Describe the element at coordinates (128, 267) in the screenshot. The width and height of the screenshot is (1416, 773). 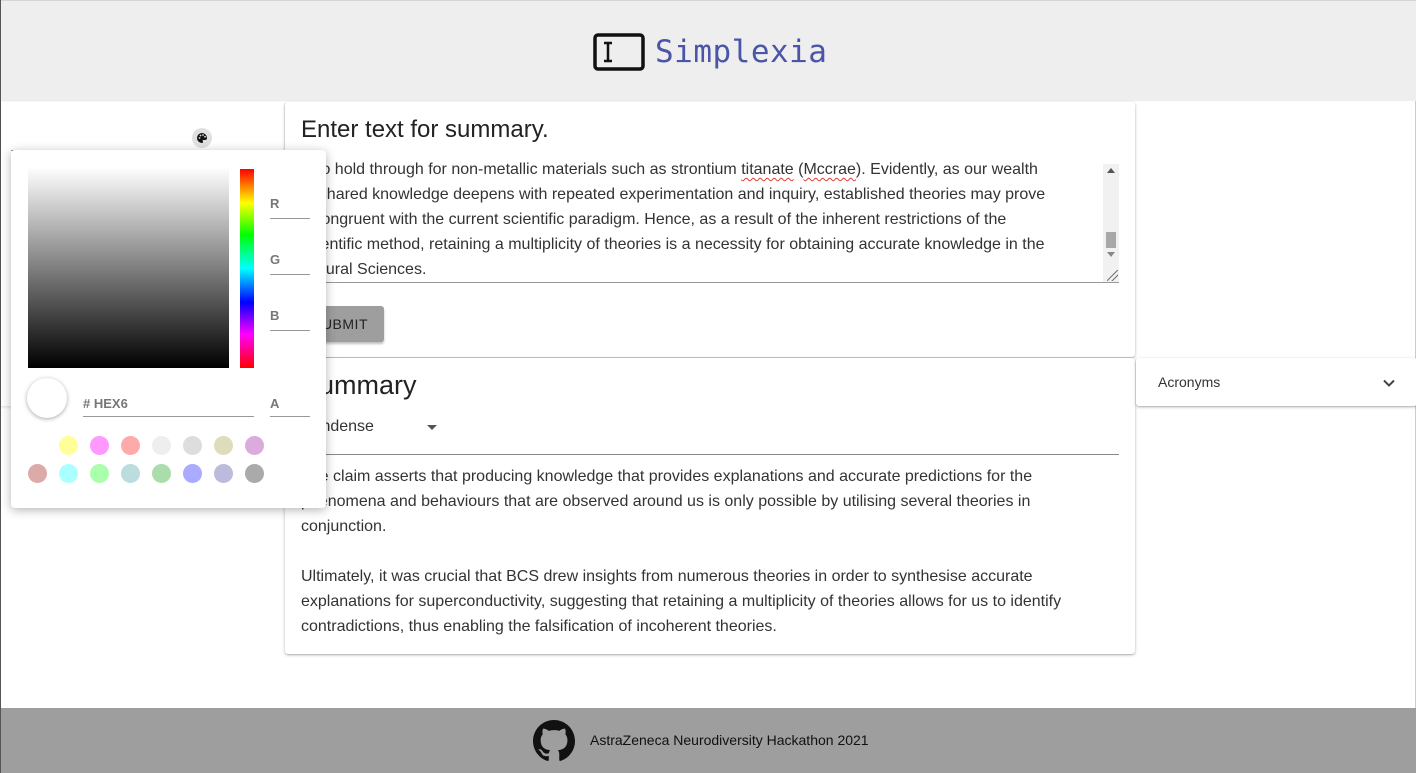
I see `saturation-area` at that location.